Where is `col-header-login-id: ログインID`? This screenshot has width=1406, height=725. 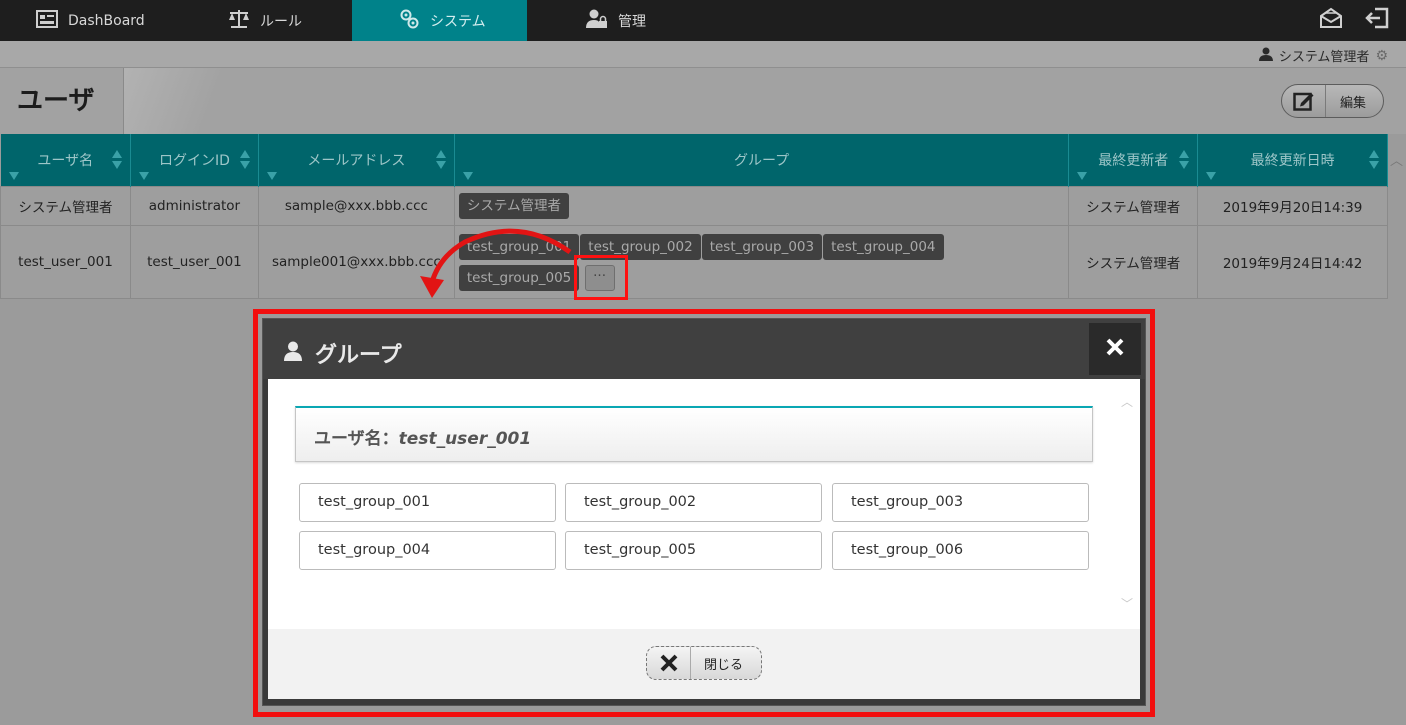 col-header-login-id: ログインID is located at coordinates (194, 160).